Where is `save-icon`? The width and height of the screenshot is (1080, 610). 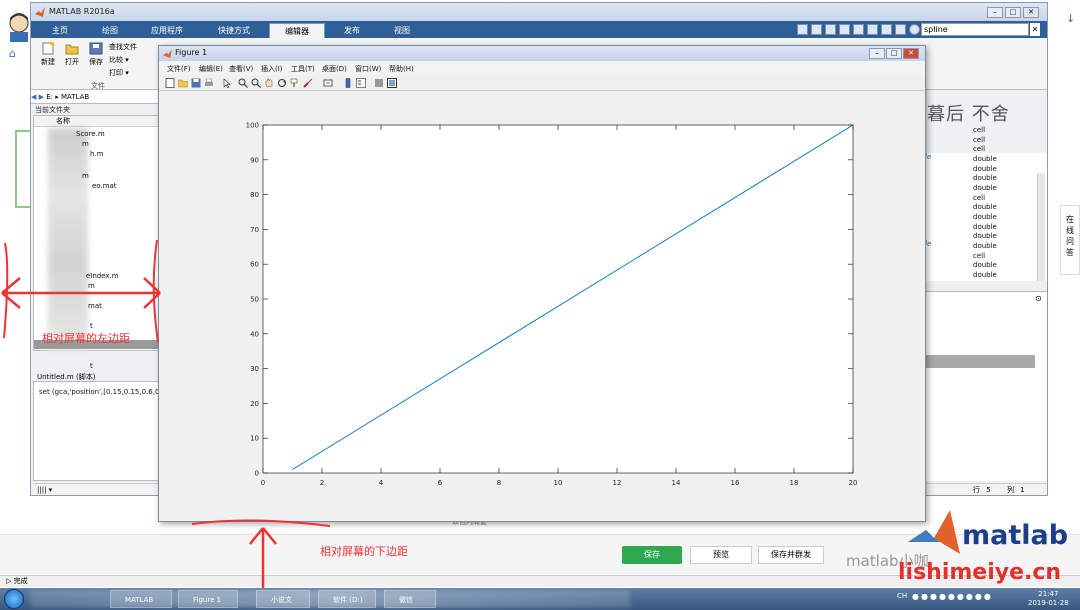
save-icon is located at coordinates (816, 29).